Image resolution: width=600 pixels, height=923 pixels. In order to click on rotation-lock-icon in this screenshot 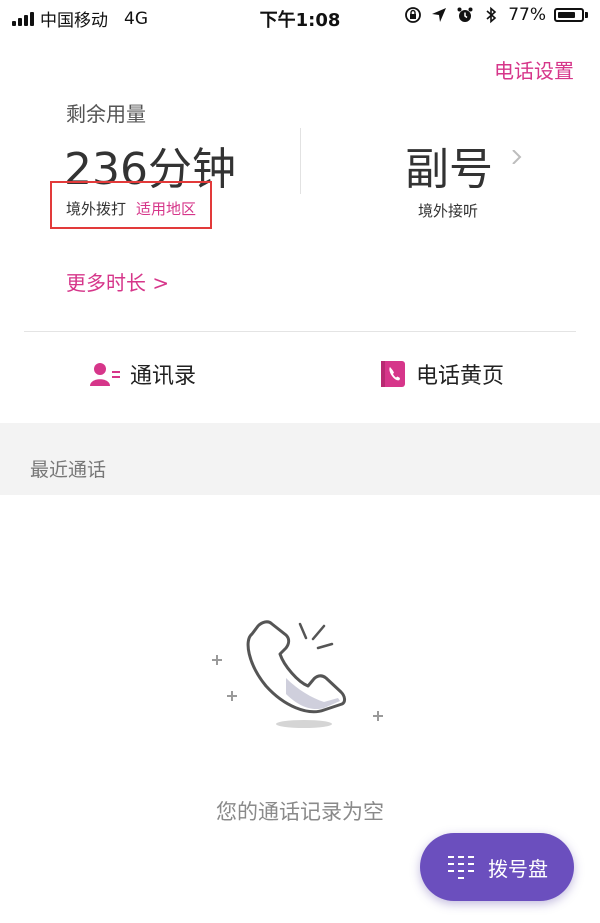, I will do `click(413, 15)`.